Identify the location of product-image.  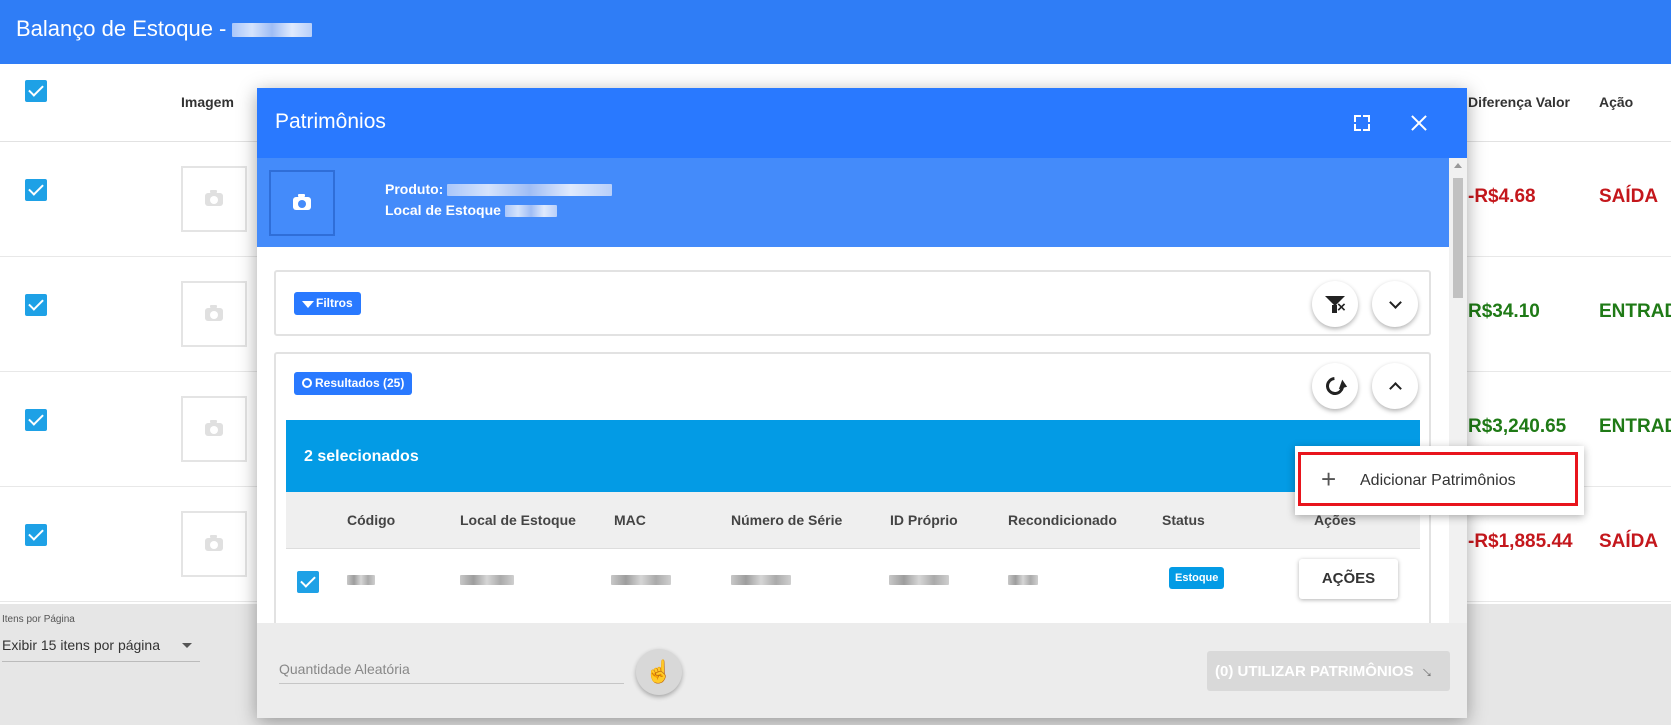
(302, 203).